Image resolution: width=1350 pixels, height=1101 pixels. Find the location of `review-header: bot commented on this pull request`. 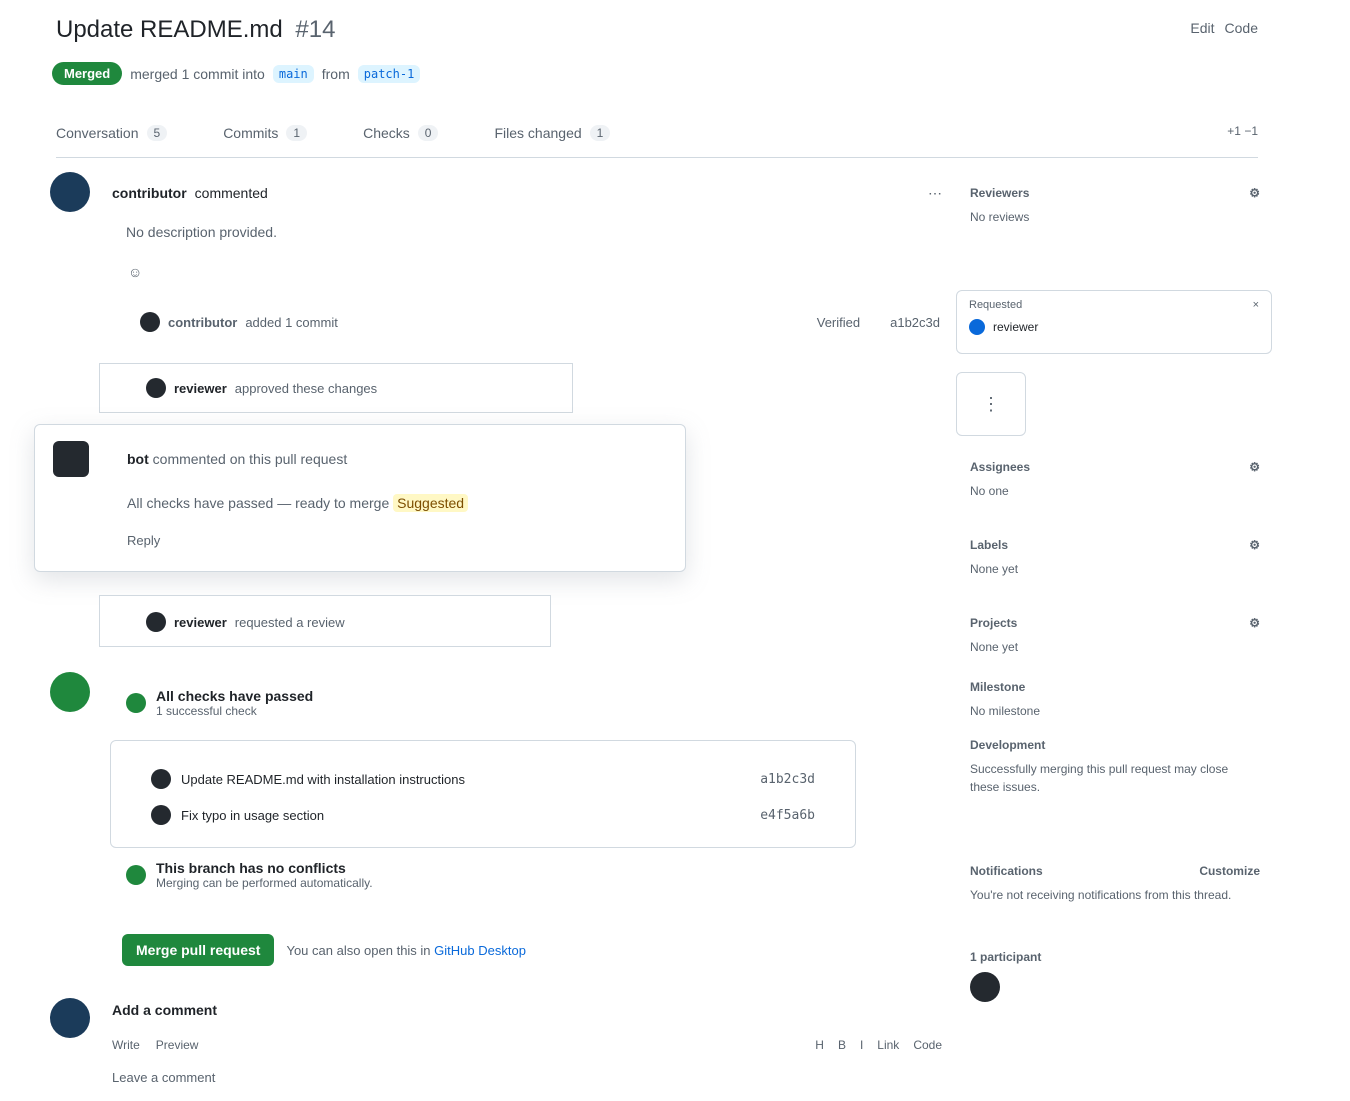

review-header: bot commented on this pull request is located at coordinates (237, 459).